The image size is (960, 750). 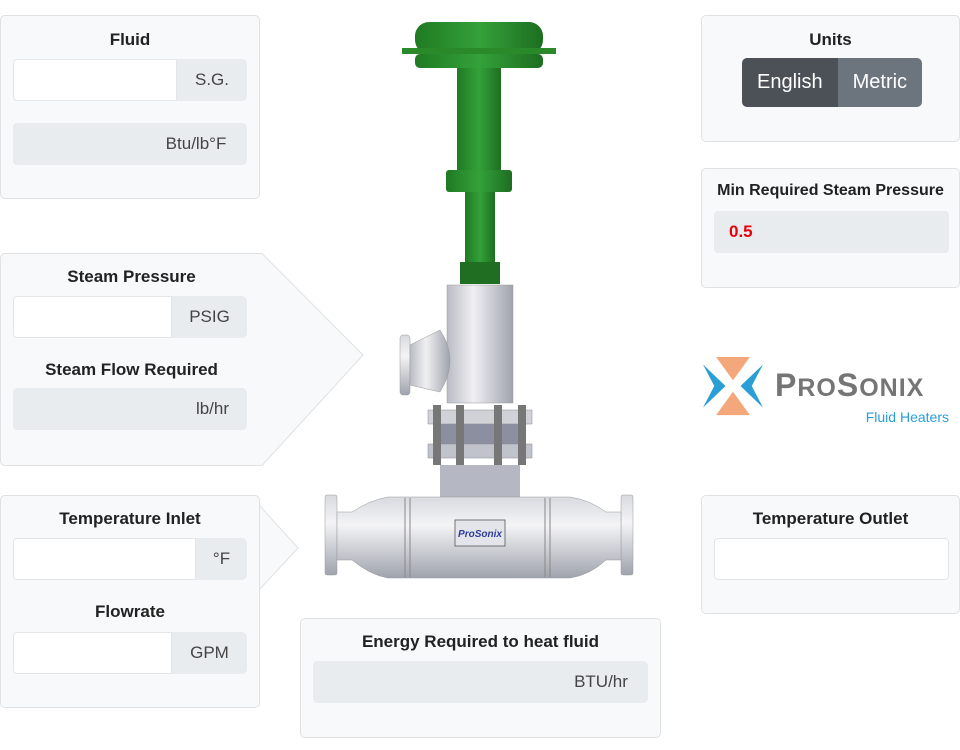 I want to click on temperature-outlet-panel: Temperature Outlet, so click(x=830, y=554).